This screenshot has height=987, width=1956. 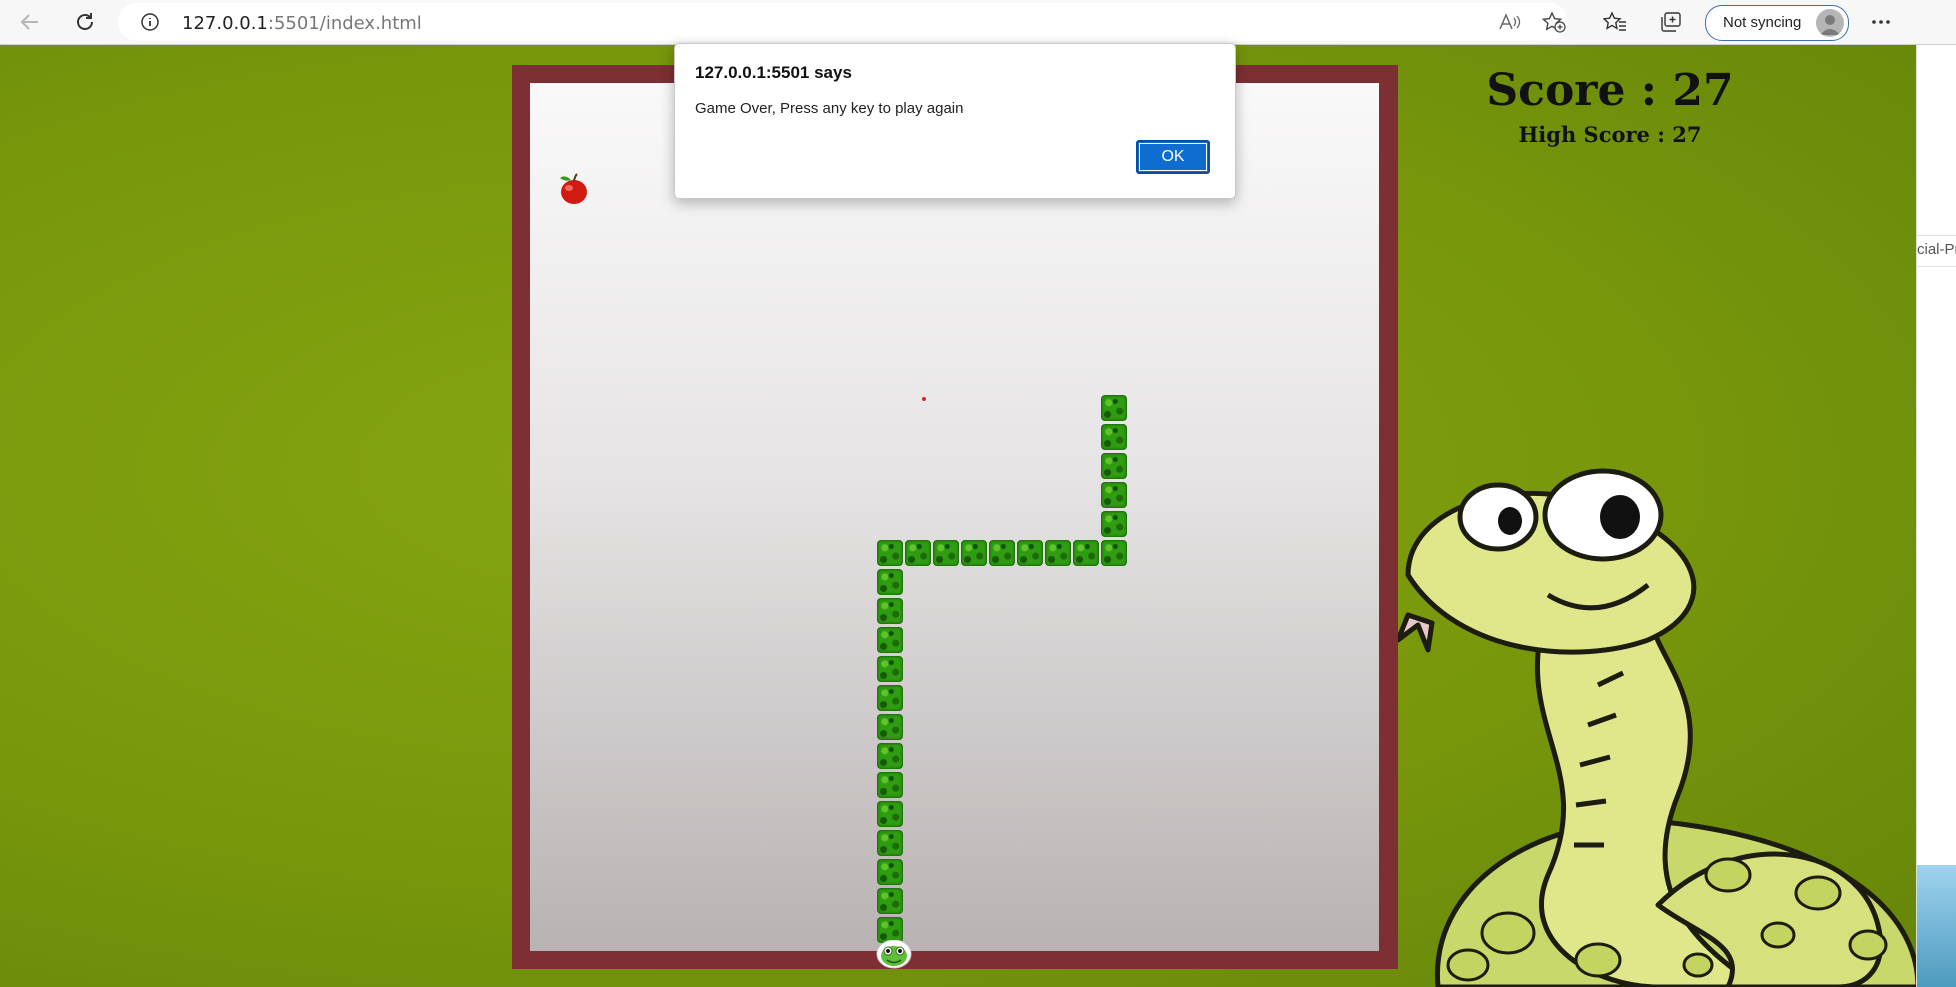 I want to click on snake-head-icon, so click(x=894, y=954).